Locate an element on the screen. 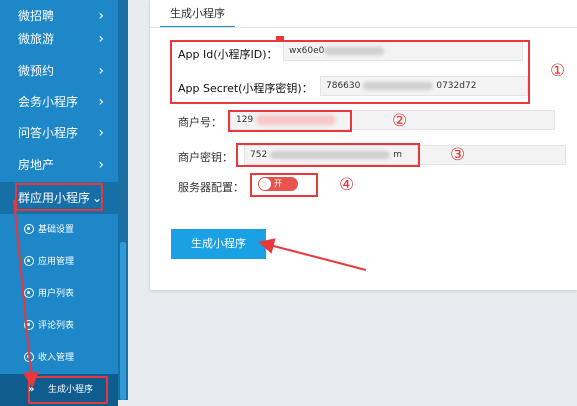 This screenshot has height=406, width=577. sidebar-item-travel: 微旅游 › is located at coordinates (59, 39).